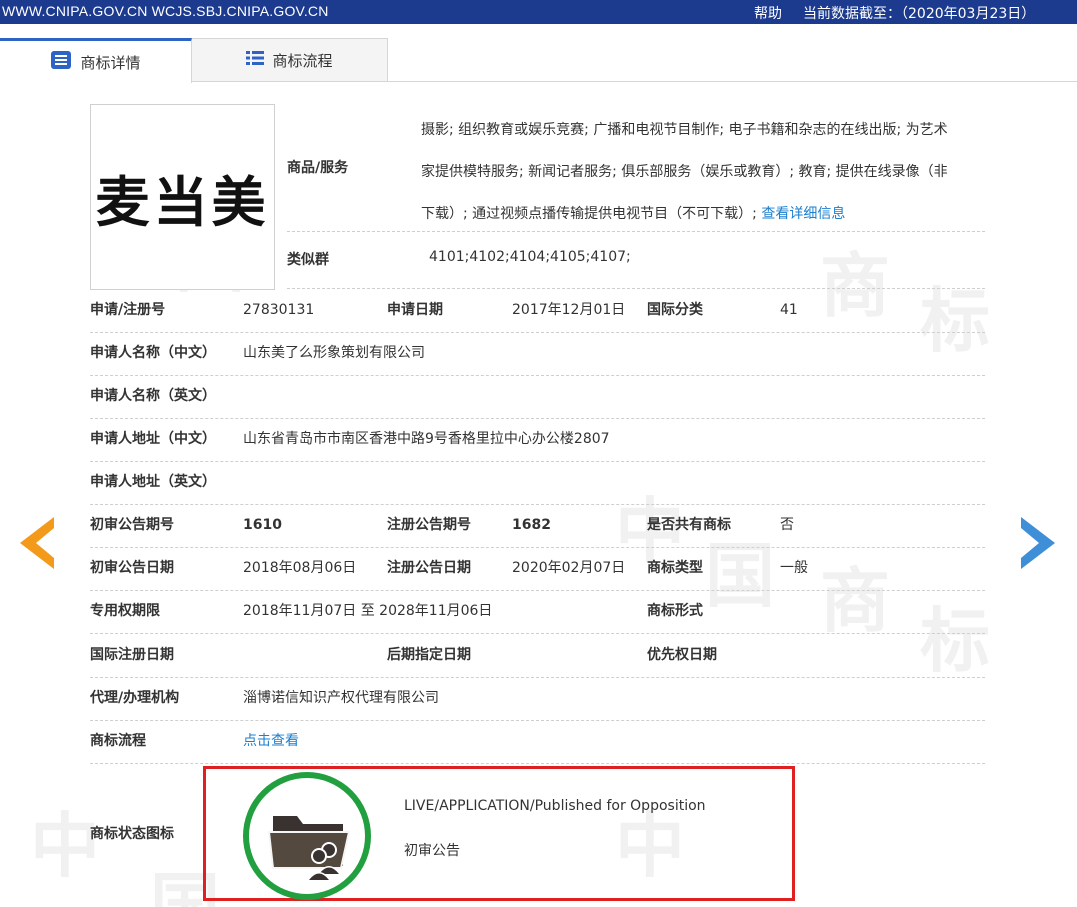  What do you see at coordinates (135, 698) in the screenshot?
I see `field-label: 代理/办理机构` at bounding box center [135, 698].